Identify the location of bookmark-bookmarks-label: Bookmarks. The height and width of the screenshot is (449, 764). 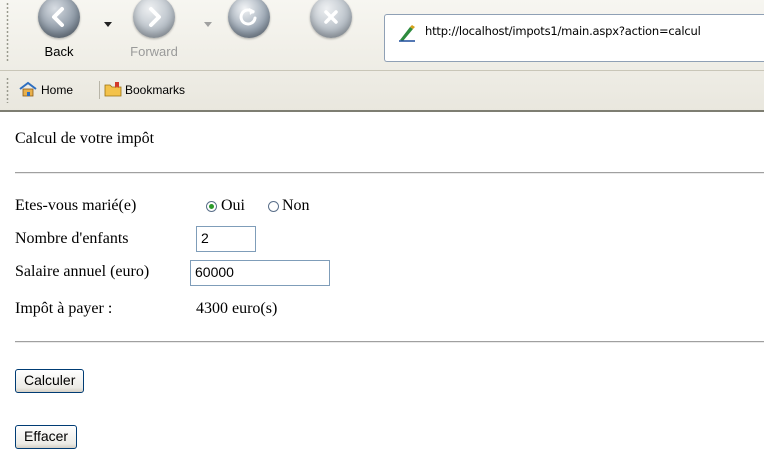
(155, 90).